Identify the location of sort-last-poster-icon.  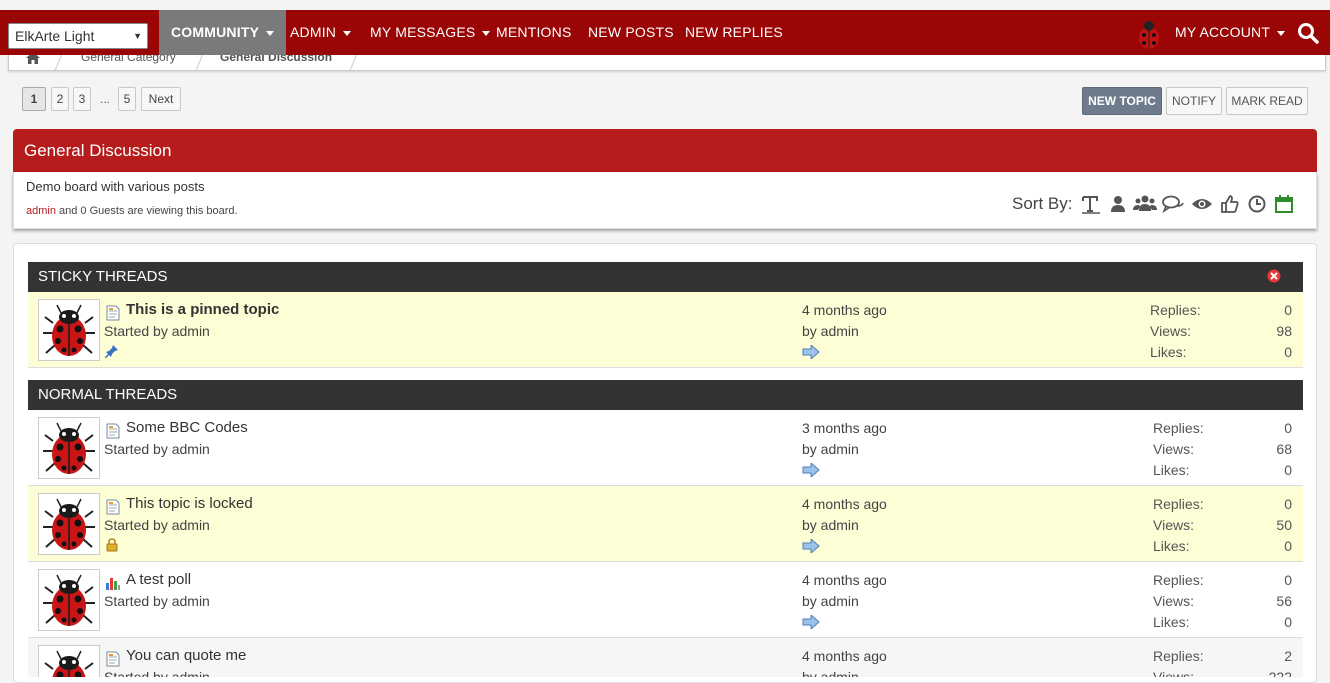
(1145, 204).